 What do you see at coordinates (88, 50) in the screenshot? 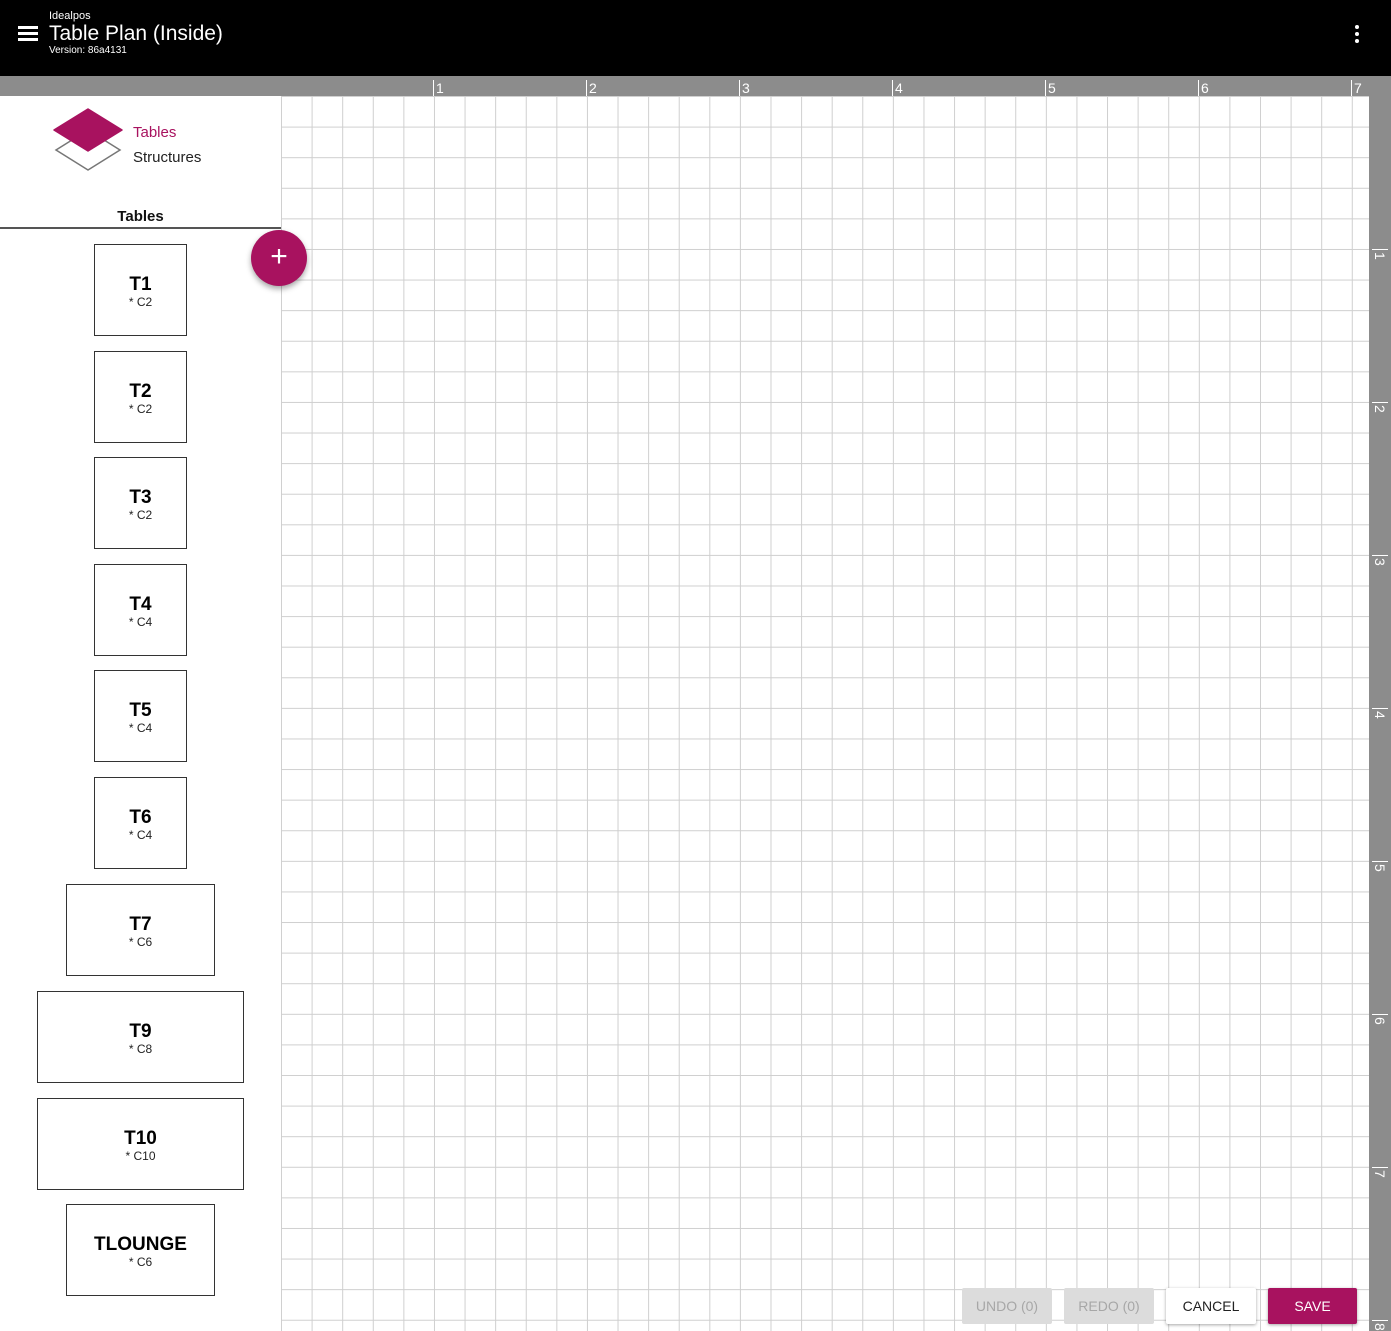
I see `app-version: Version: 86a4131` at bounding box center [88, 50].